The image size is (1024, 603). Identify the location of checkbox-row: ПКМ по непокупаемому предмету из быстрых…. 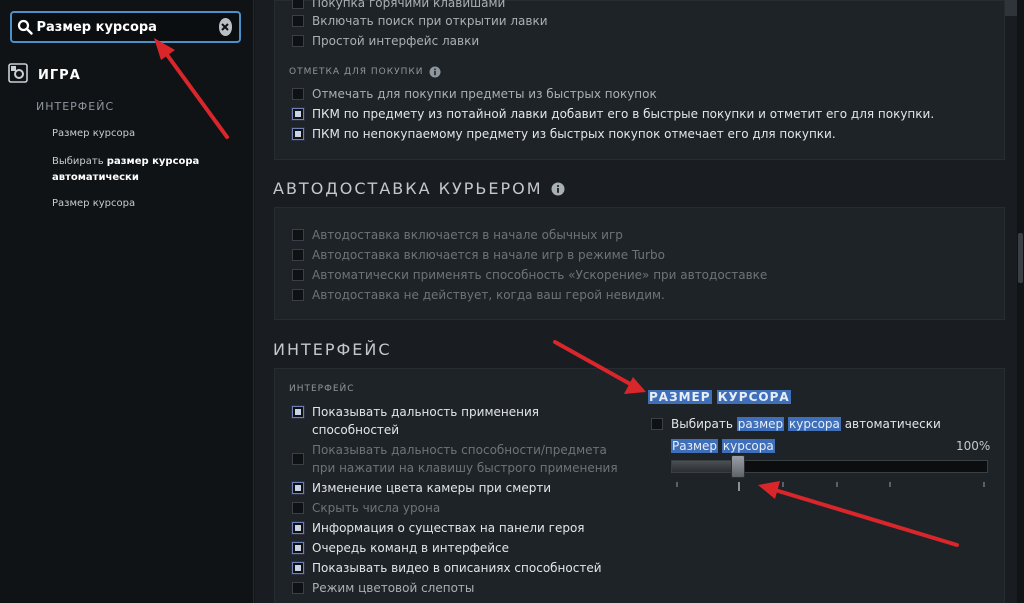
(564, 134).